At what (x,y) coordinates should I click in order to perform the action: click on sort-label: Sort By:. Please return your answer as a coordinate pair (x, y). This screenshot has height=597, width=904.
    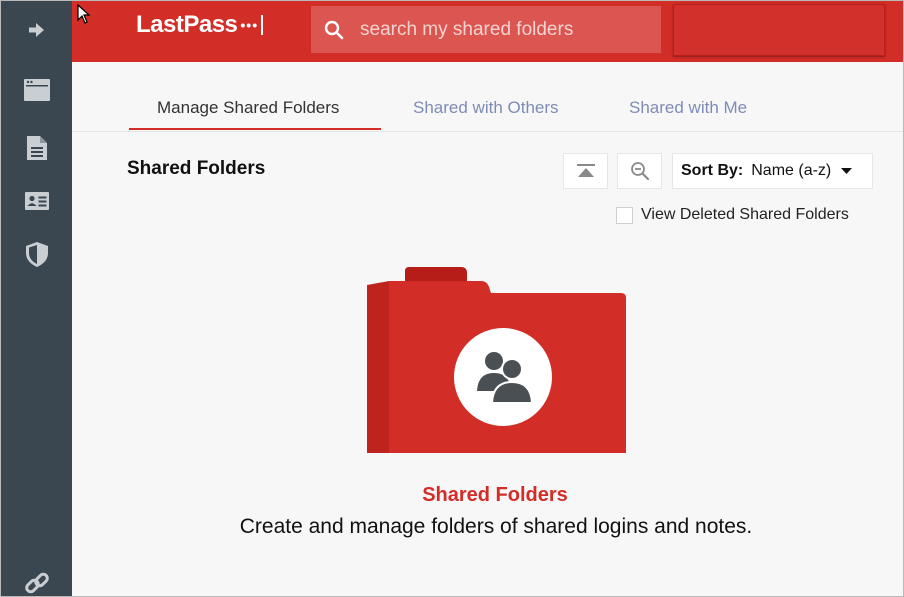
    Looking at the image, I should click on (712, 170).